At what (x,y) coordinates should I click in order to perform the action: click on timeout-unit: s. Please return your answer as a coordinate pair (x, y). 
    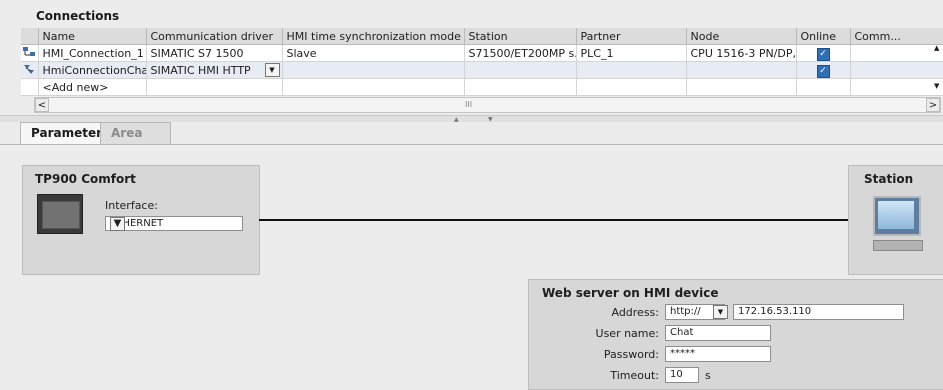
    Looking at the image, I should click on (708, 375).